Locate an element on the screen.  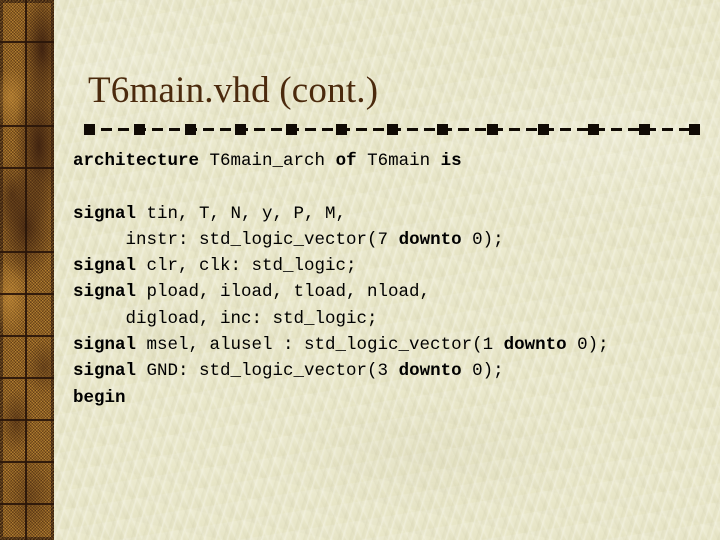
slide-title: T6main.vhd (cont.) is located at coordinates (233, 90).